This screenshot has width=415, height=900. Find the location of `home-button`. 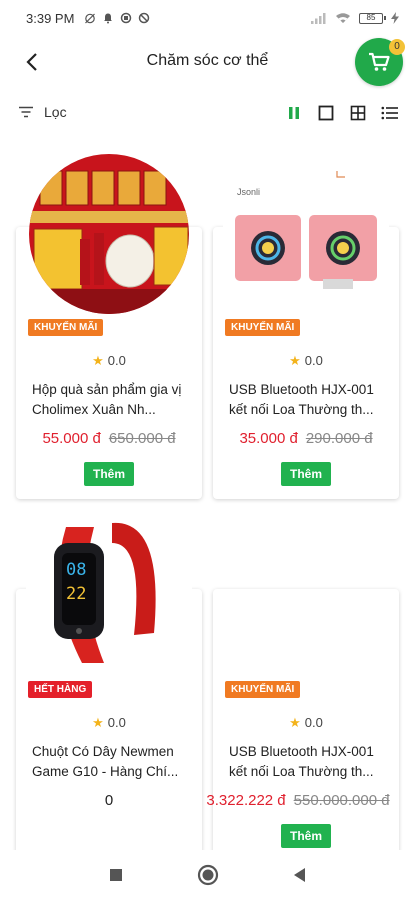

home-button is located at coordinates (208, 875).